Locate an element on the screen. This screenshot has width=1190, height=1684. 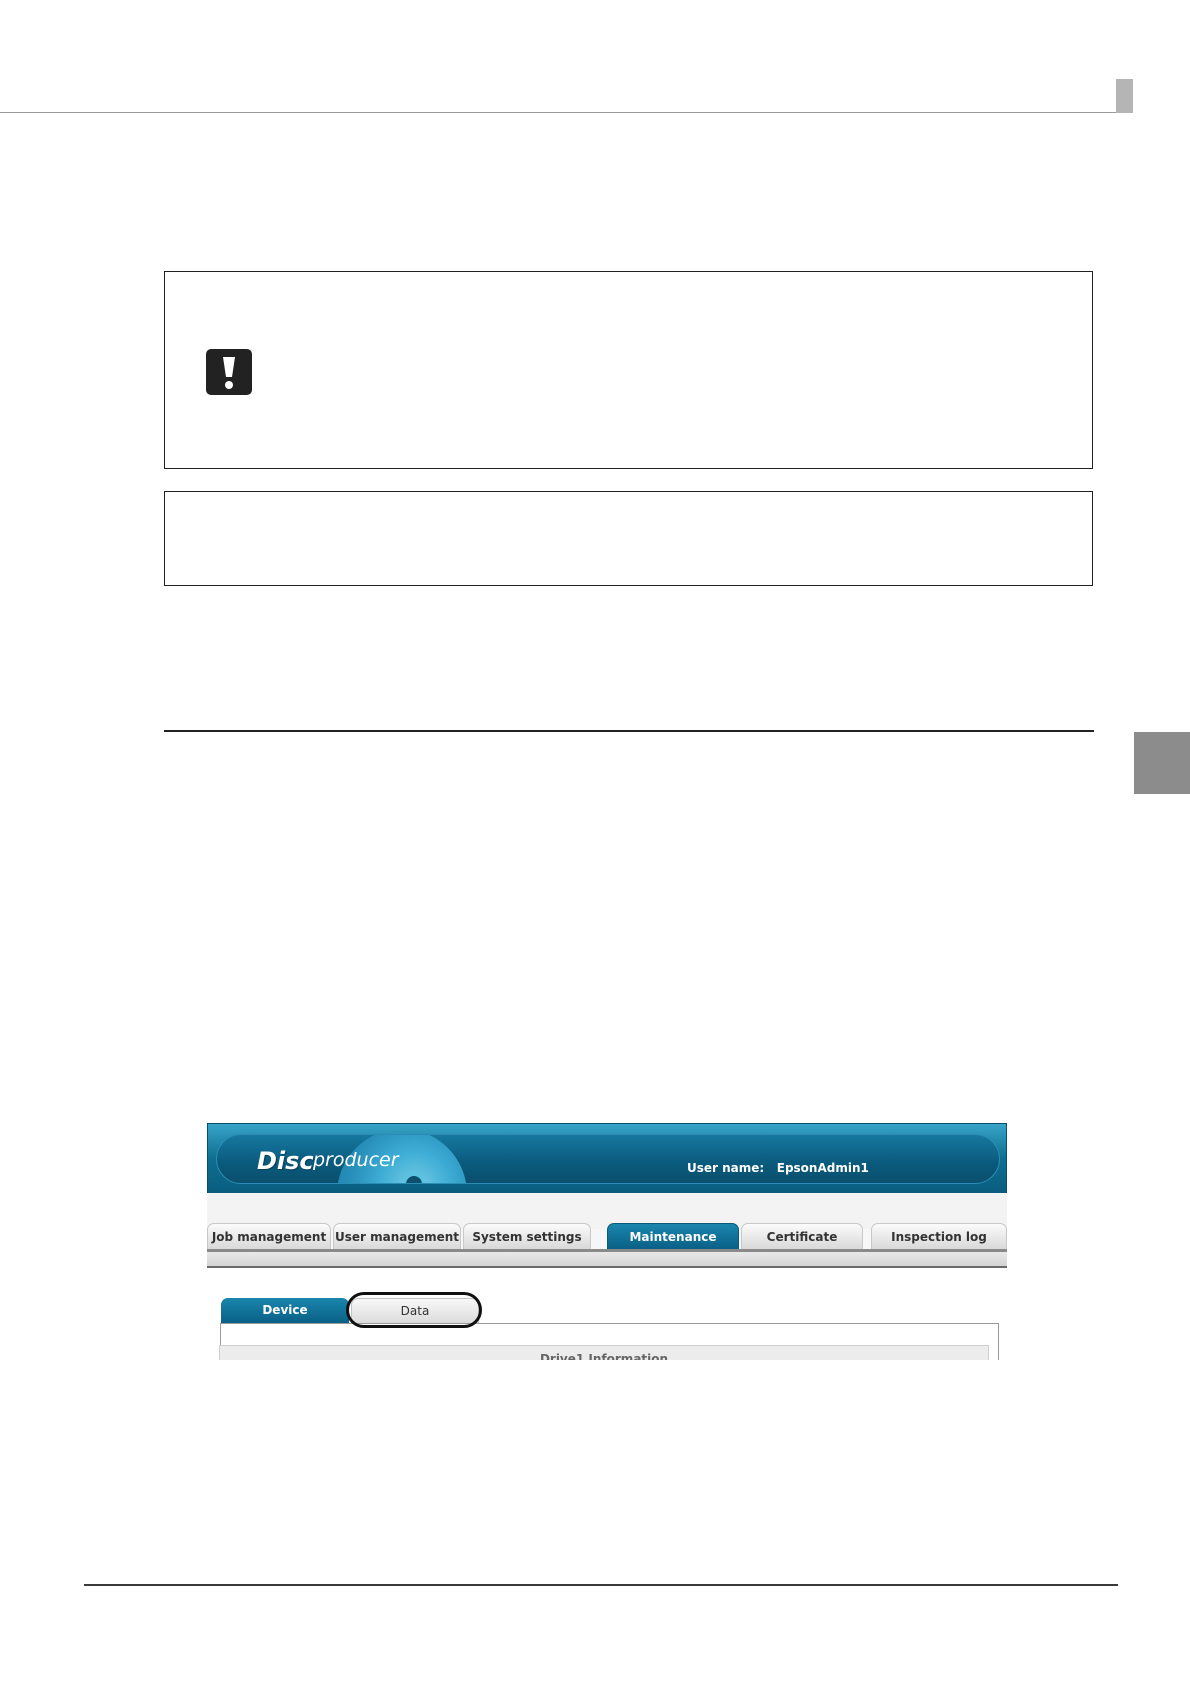
chapter-marker-top is located at coordinates (1124, 96).